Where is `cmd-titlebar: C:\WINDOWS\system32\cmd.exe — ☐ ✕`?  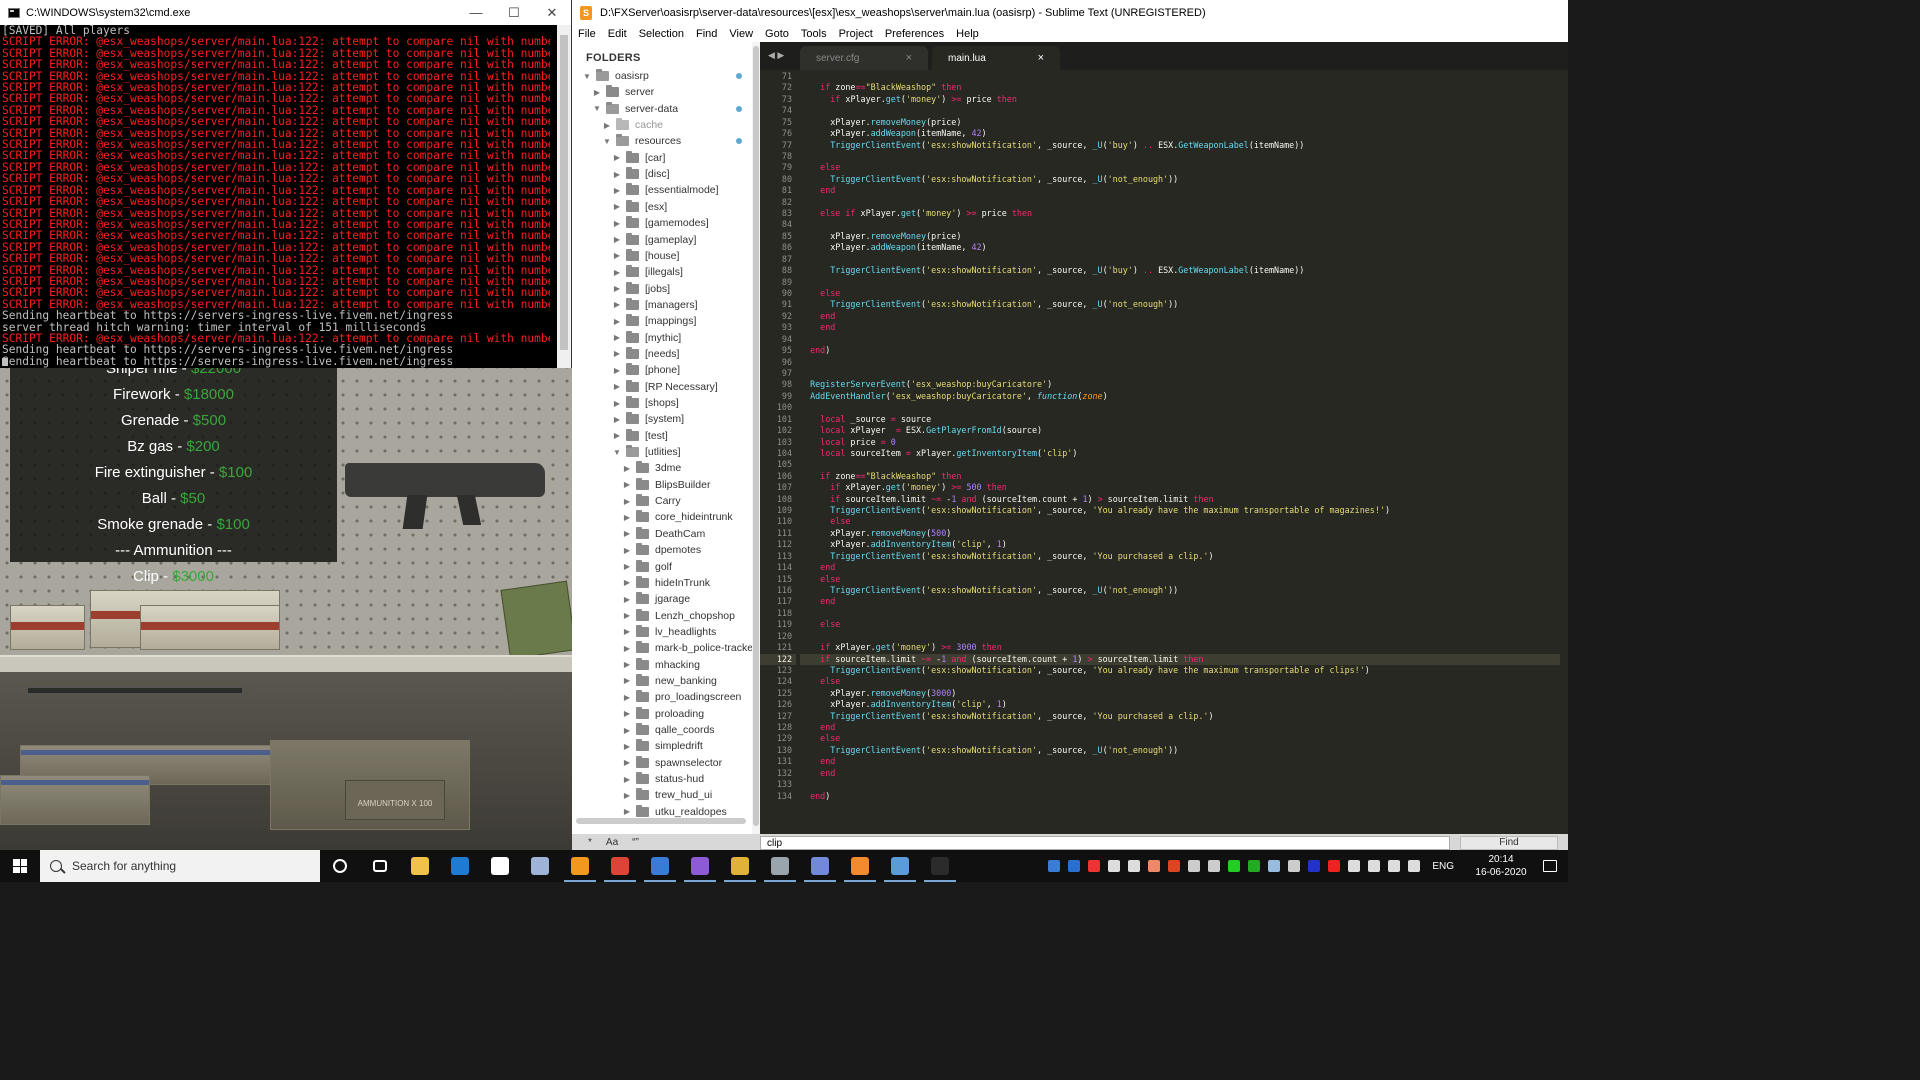
cmd-titlebar: C:\WINDOWS\system32\cmd.exe — ☐ ✕ is located at coordinates (285, 12).